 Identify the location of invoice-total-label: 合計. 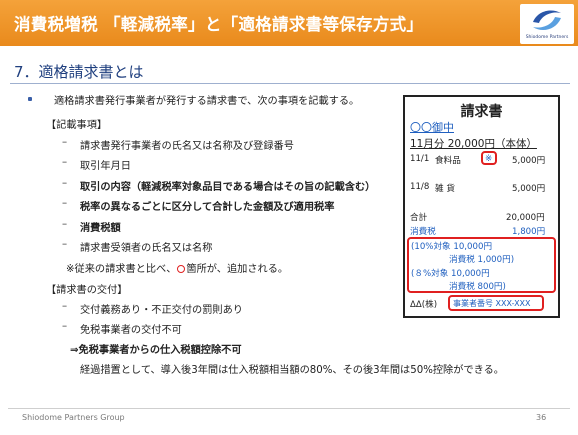
(419, 218).